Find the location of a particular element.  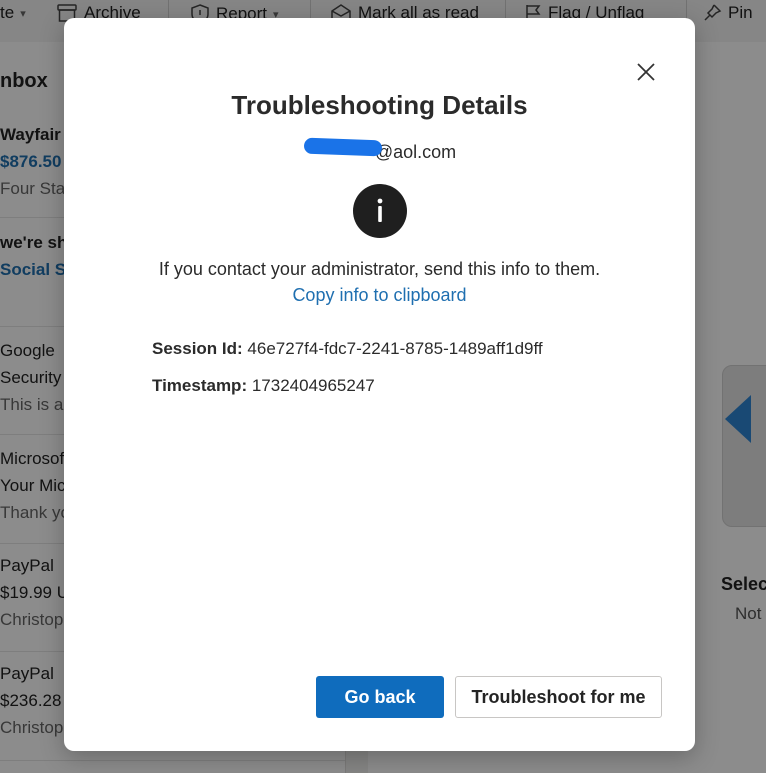

troubleshoot-for-me-button: Troubleshoot for me is located at coordinates (558, 697).